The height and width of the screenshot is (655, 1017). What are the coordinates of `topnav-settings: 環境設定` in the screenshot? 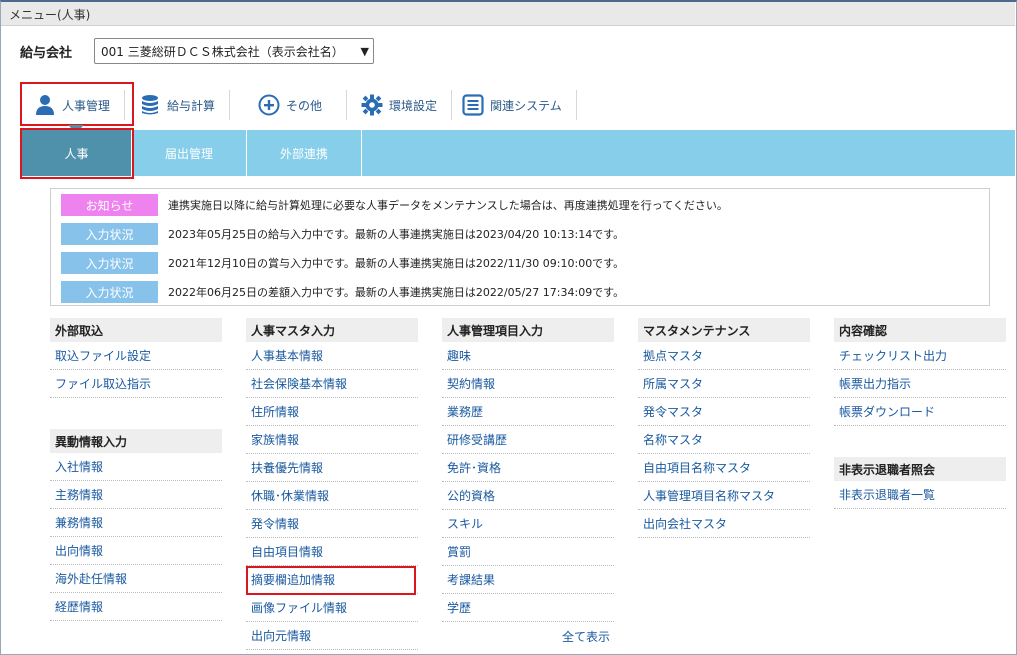 It's located at (400, 105).